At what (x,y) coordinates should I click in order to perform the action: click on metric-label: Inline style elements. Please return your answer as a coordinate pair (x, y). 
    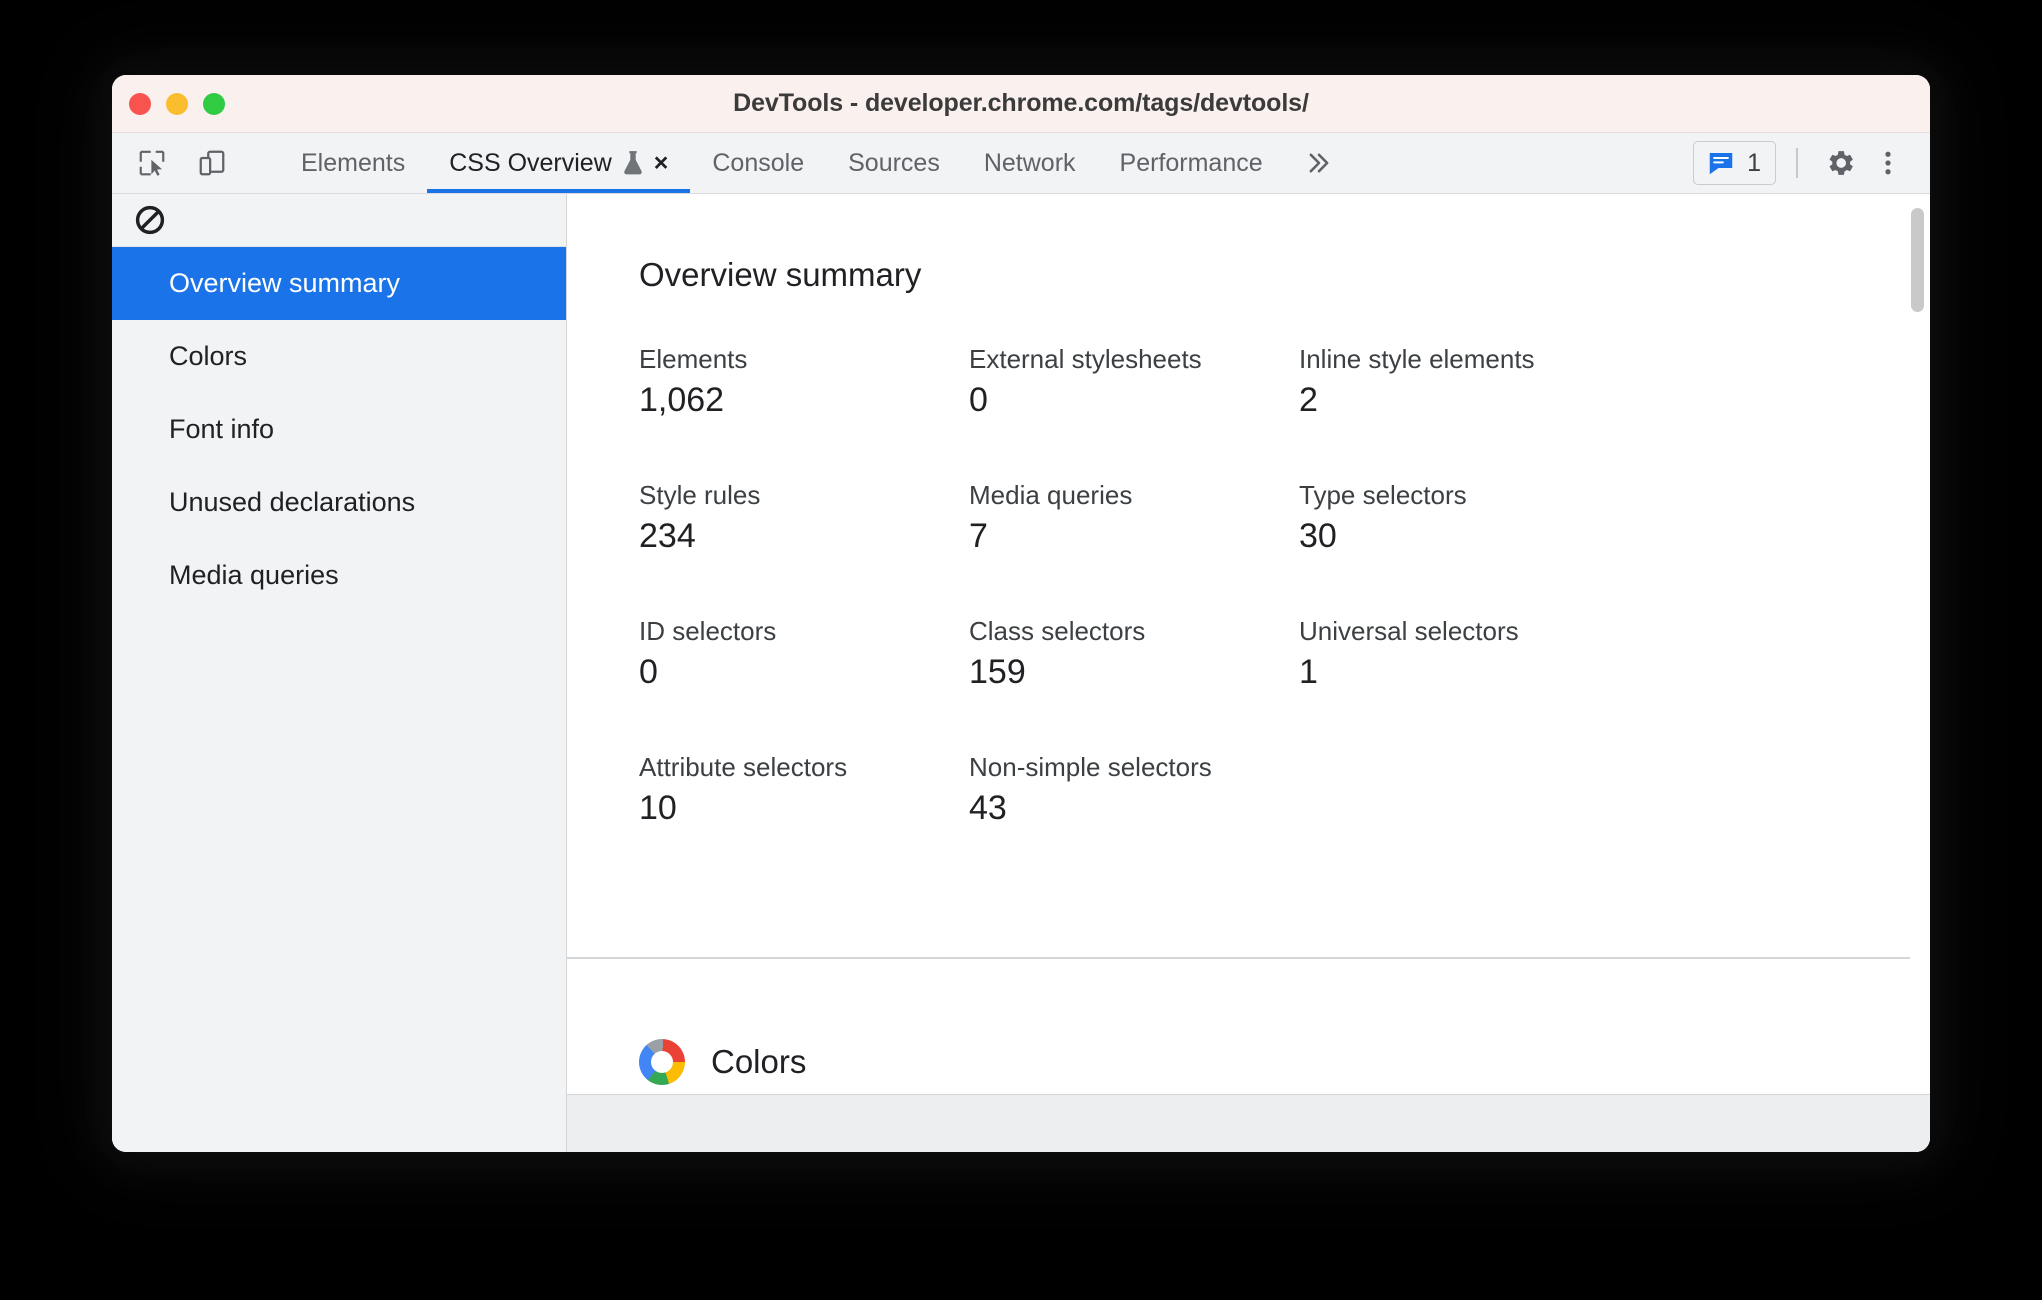
    Looking at the image, I should click on (1417, 359).